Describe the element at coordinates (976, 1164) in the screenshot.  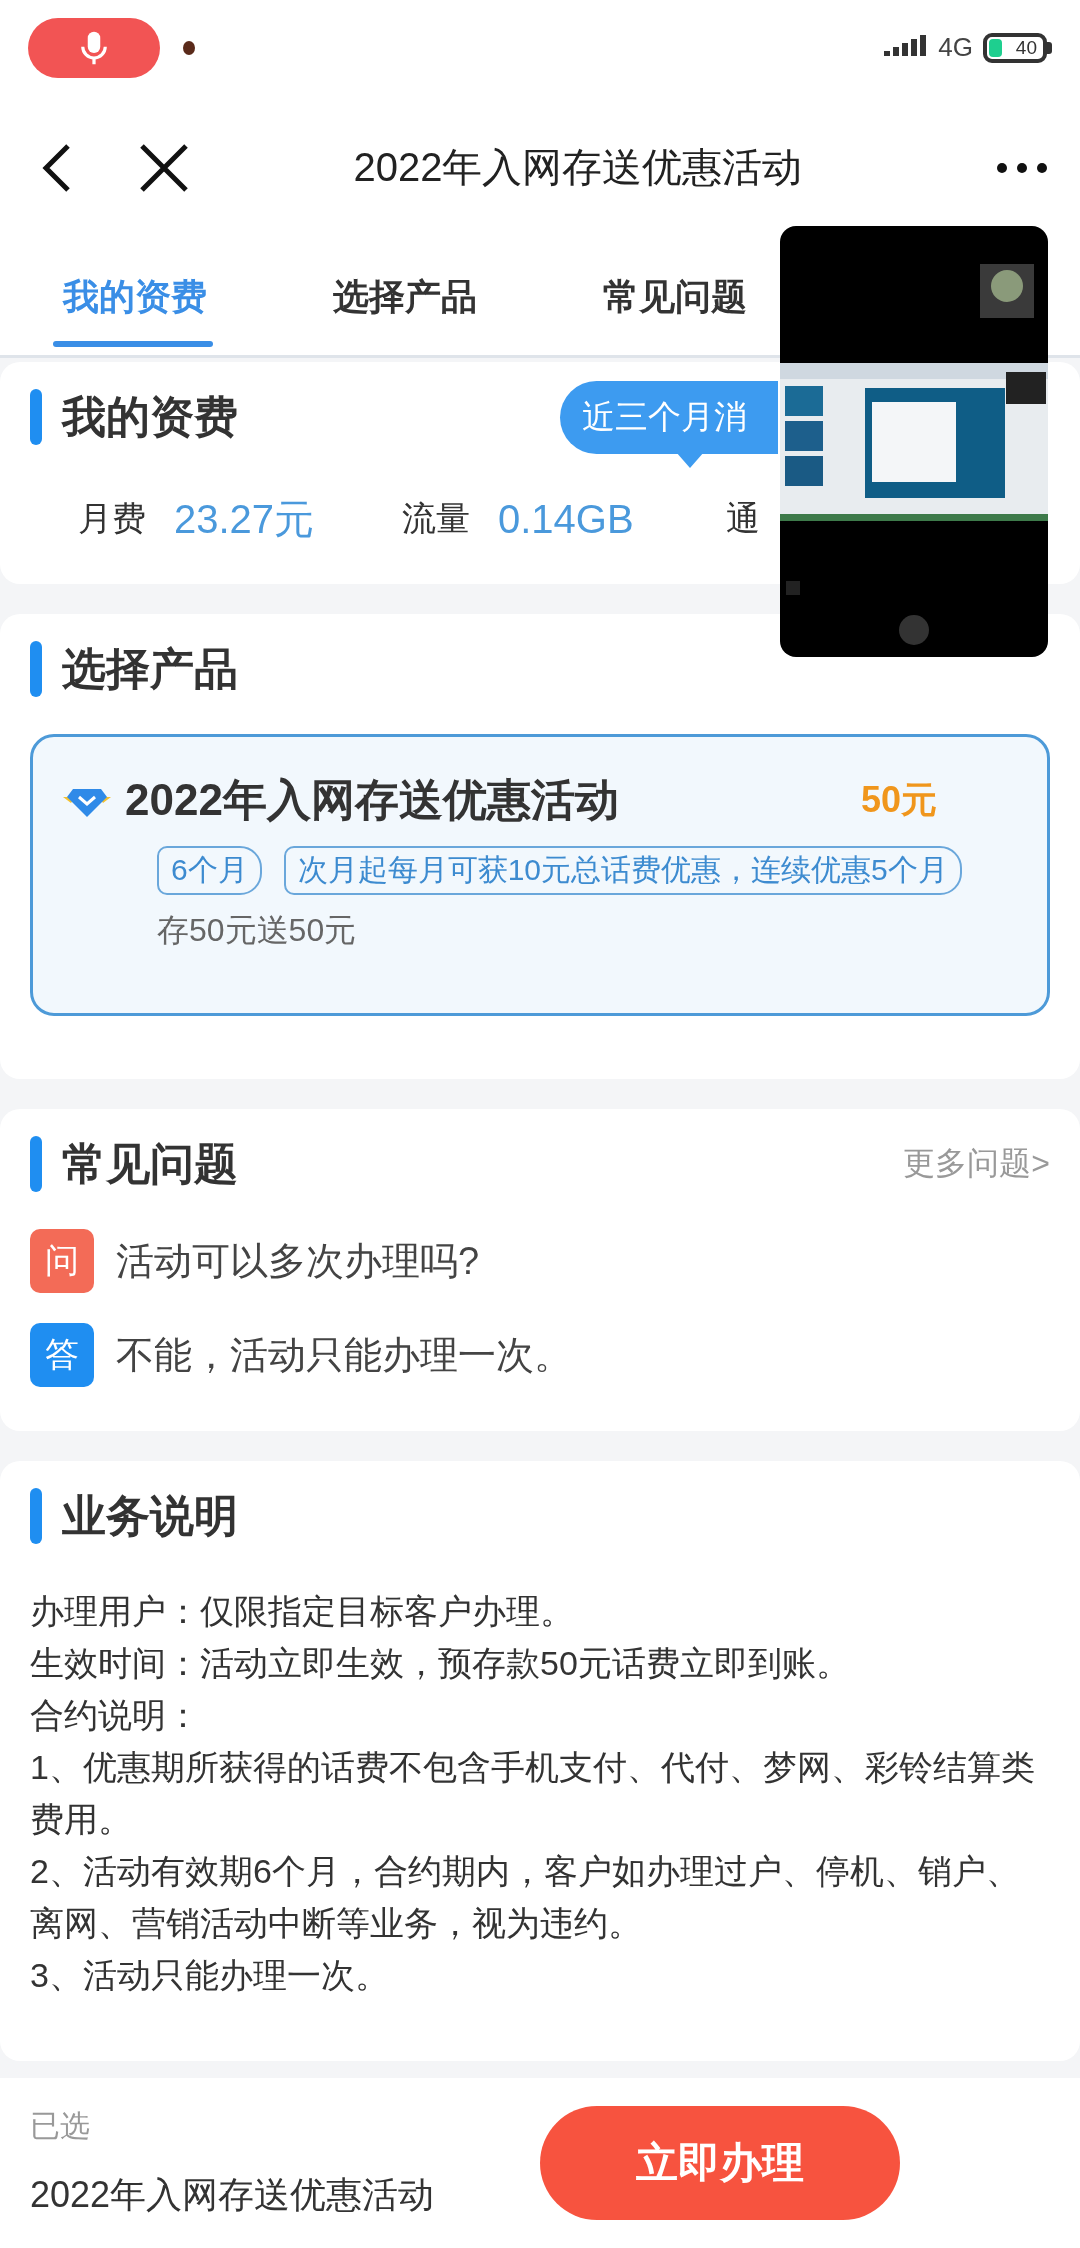
I see `more-link: 更多问题>` at that location.